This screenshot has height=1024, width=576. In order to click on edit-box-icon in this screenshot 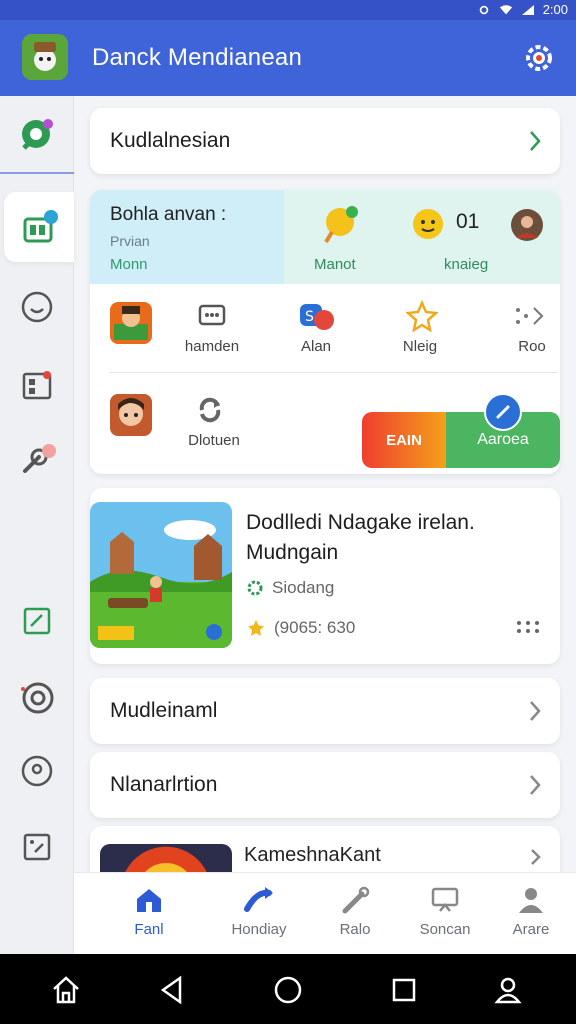, I will do `click(37, 621)`.